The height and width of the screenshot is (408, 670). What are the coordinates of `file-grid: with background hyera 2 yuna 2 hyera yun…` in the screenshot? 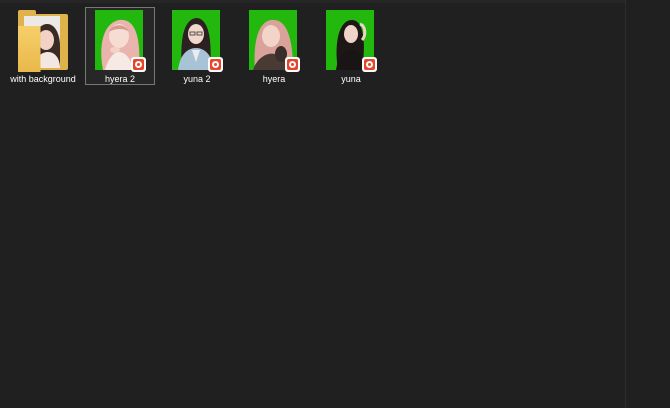 It's located at (200, 46).